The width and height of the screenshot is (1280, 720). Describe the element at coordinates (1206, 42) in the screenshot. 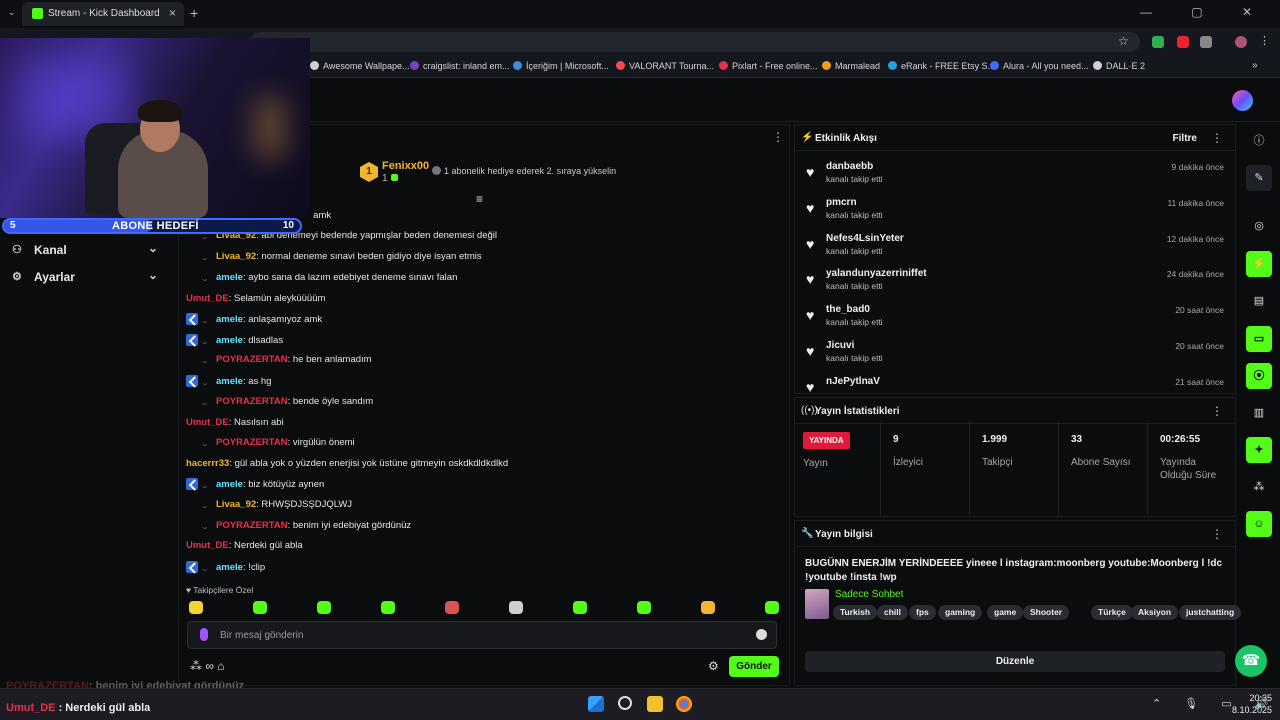

I see `extensions-puzzle-icon` at that location.